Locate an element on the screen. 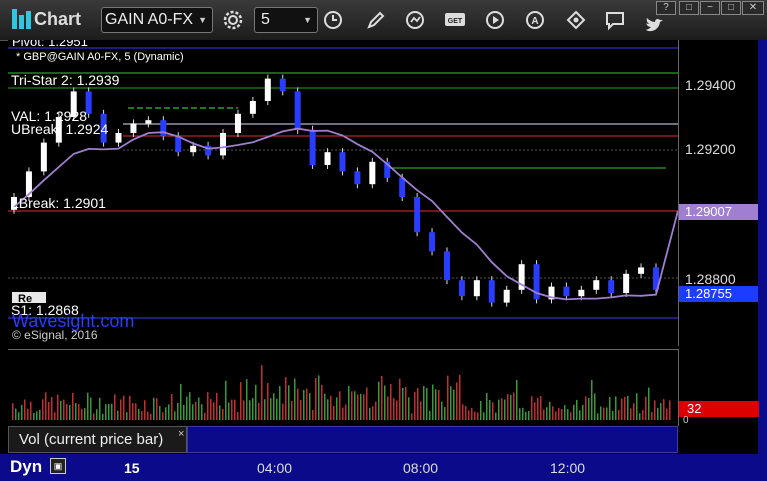 The image size is (767, 481). maximize-button: □ is located at coordinates (731, 8).